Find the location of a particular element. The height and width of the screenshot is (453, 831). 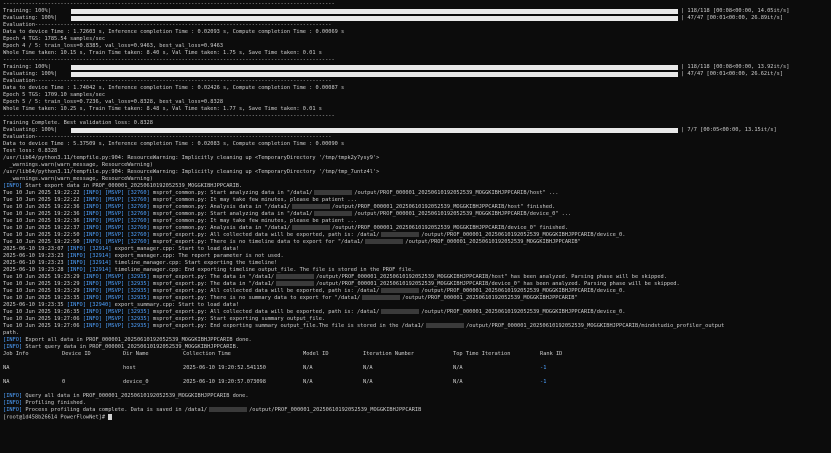

table-cell: 2025-06-10 19:20:52.541150 is located at coordinates (224, 368).